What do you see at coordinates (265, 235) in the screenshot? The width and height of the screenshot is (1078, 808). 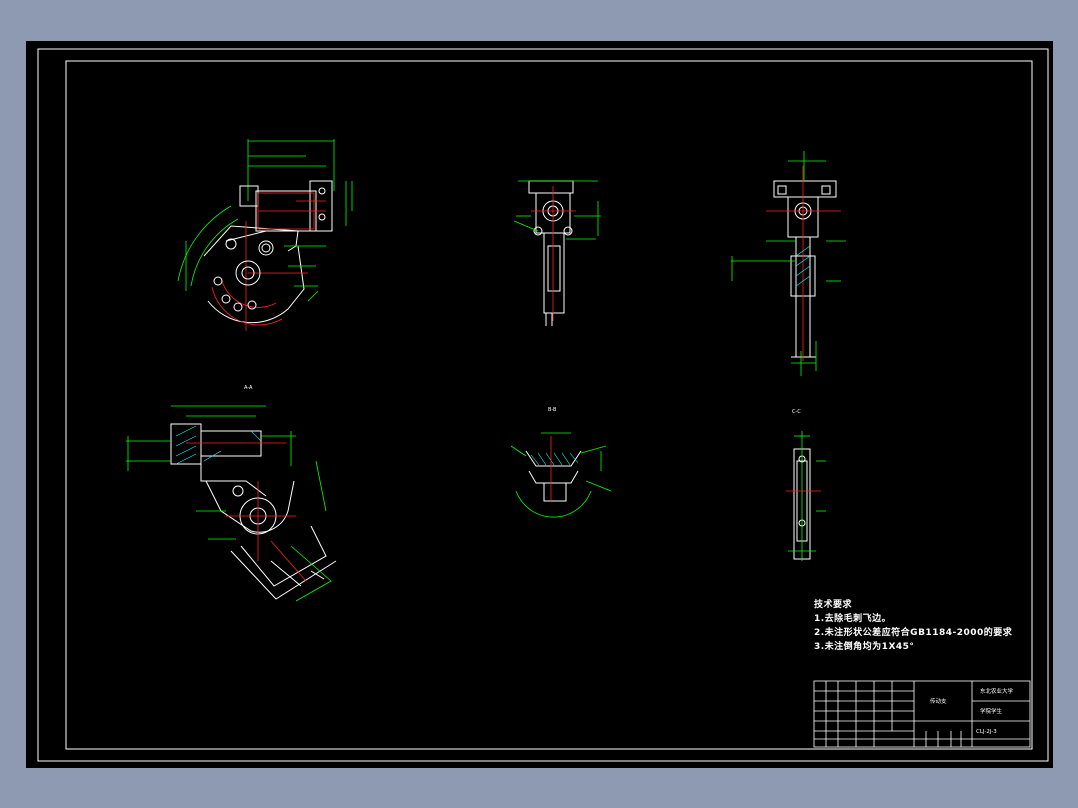 I see `main-view-top-left` at bounding box center [265, 235].